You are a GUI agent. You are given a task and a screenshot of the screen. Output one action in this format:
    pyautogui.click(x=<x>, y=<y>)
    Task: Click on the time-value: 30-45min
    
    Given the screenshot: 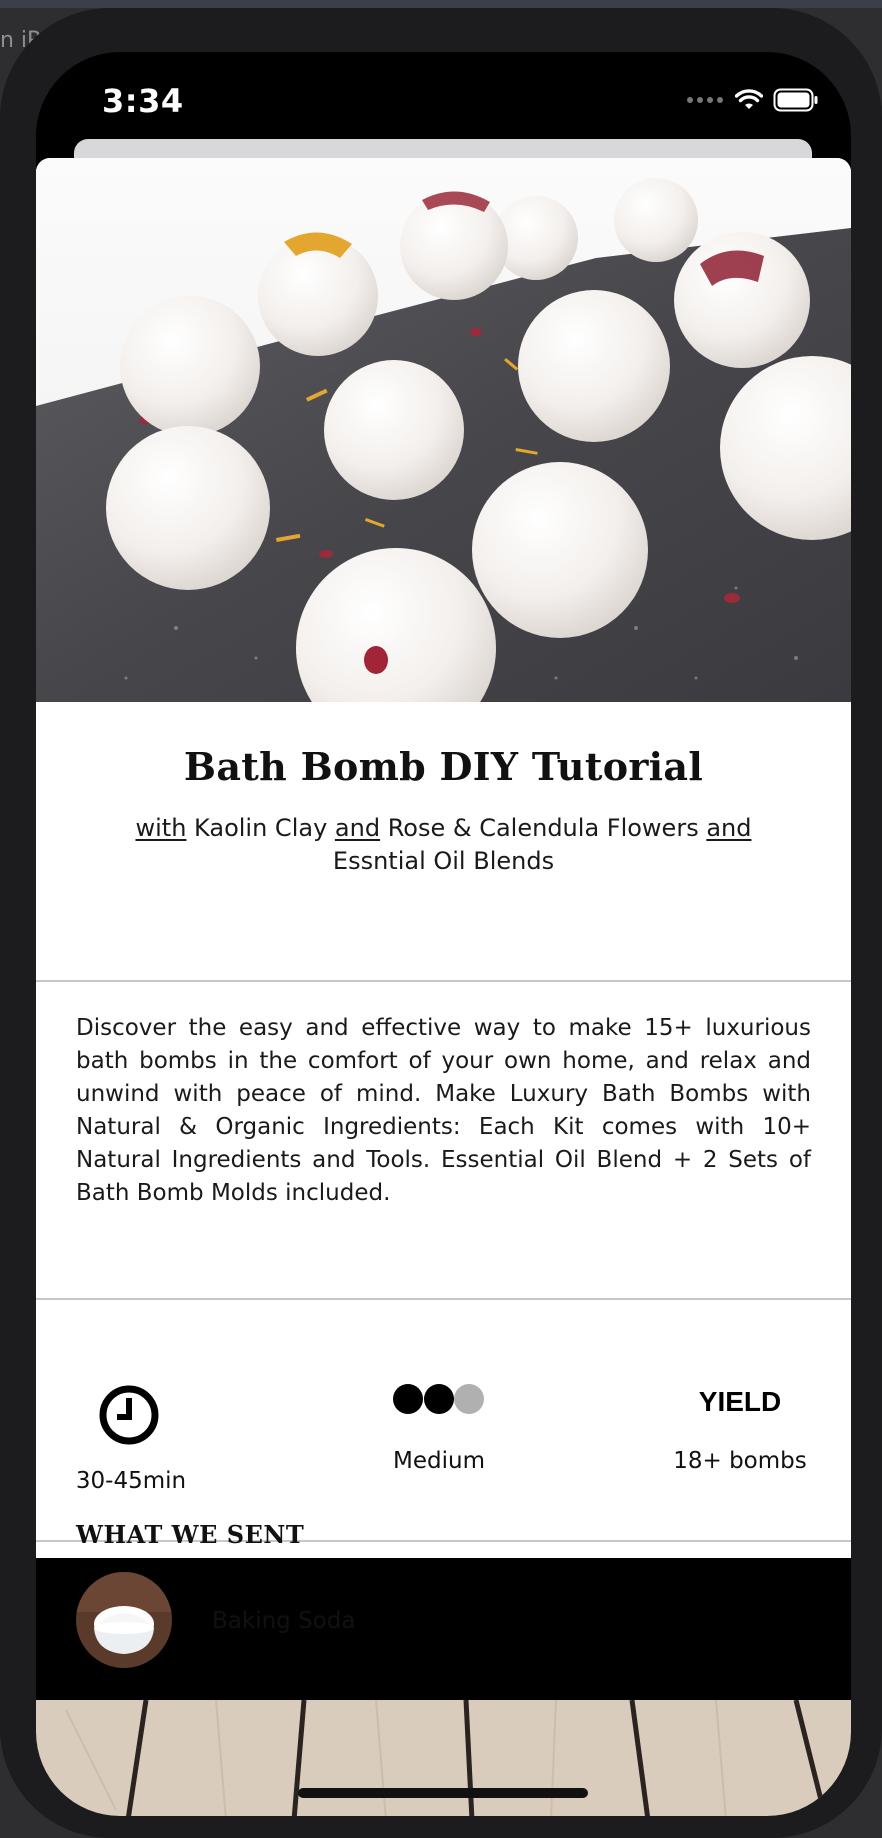 What is the action you would take?
    pyautogui.click(x=131, y=1481)
    